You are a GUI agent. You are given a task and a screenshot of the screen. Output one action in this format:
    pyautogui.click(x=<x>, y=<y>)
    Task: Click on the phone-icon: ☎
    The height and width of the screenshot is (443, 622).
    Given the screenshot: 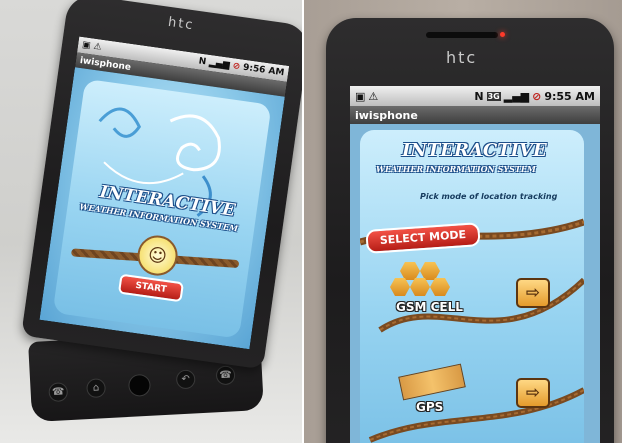 What is the action you would take?
    pyautogui.click(x=58, y=392)
    